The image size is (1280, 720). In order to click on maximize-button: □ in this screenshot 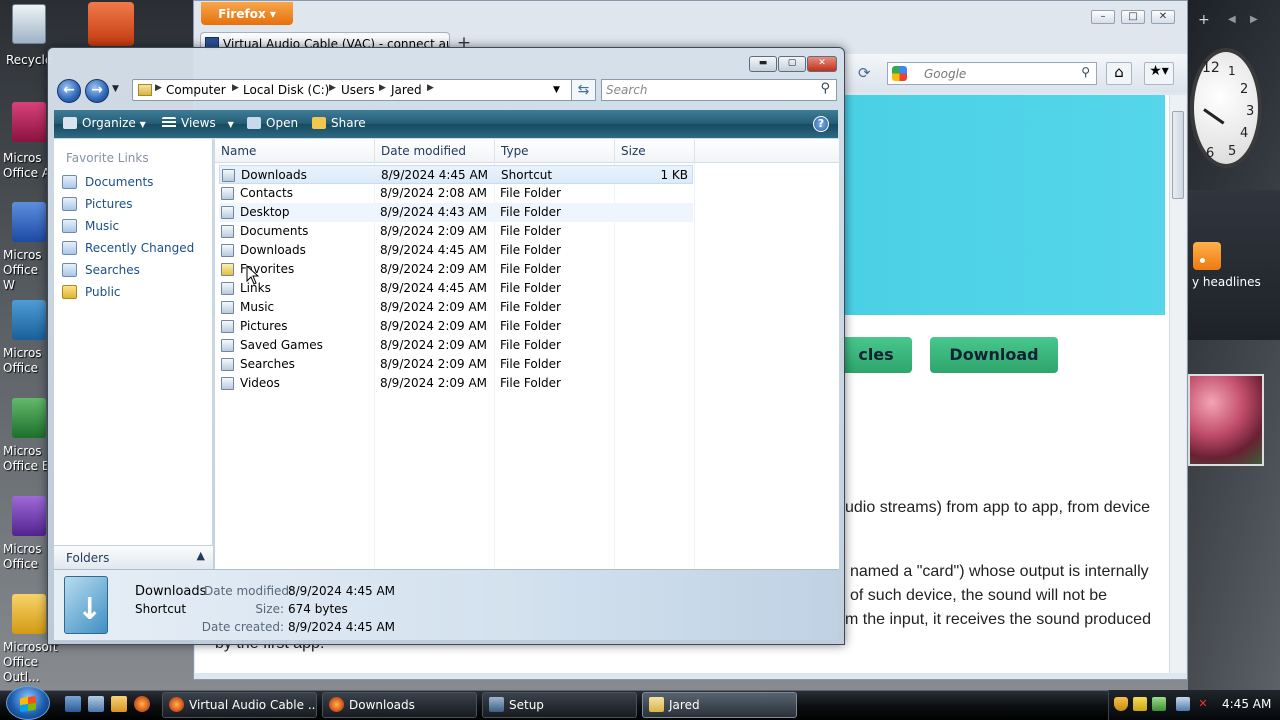, I will do `click(1133, 17)`.